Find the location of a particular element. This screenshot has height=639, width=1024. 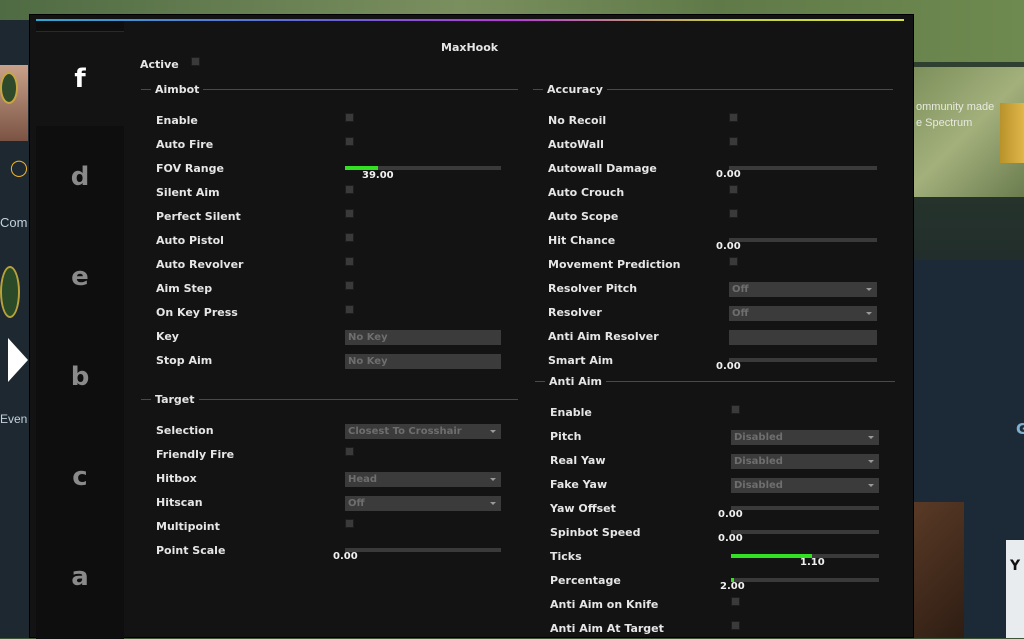

aimbot-enable-checkbox is located at coordinates (349, 117).